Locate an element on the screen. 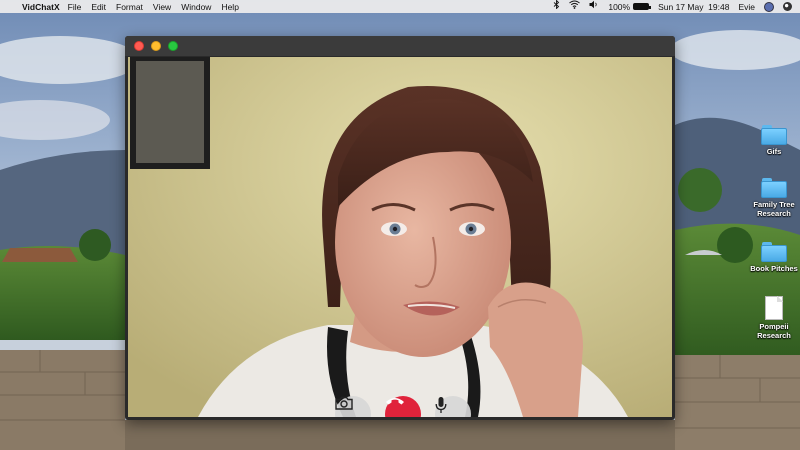  window-zoom-button is located at coordinates (173, 46).